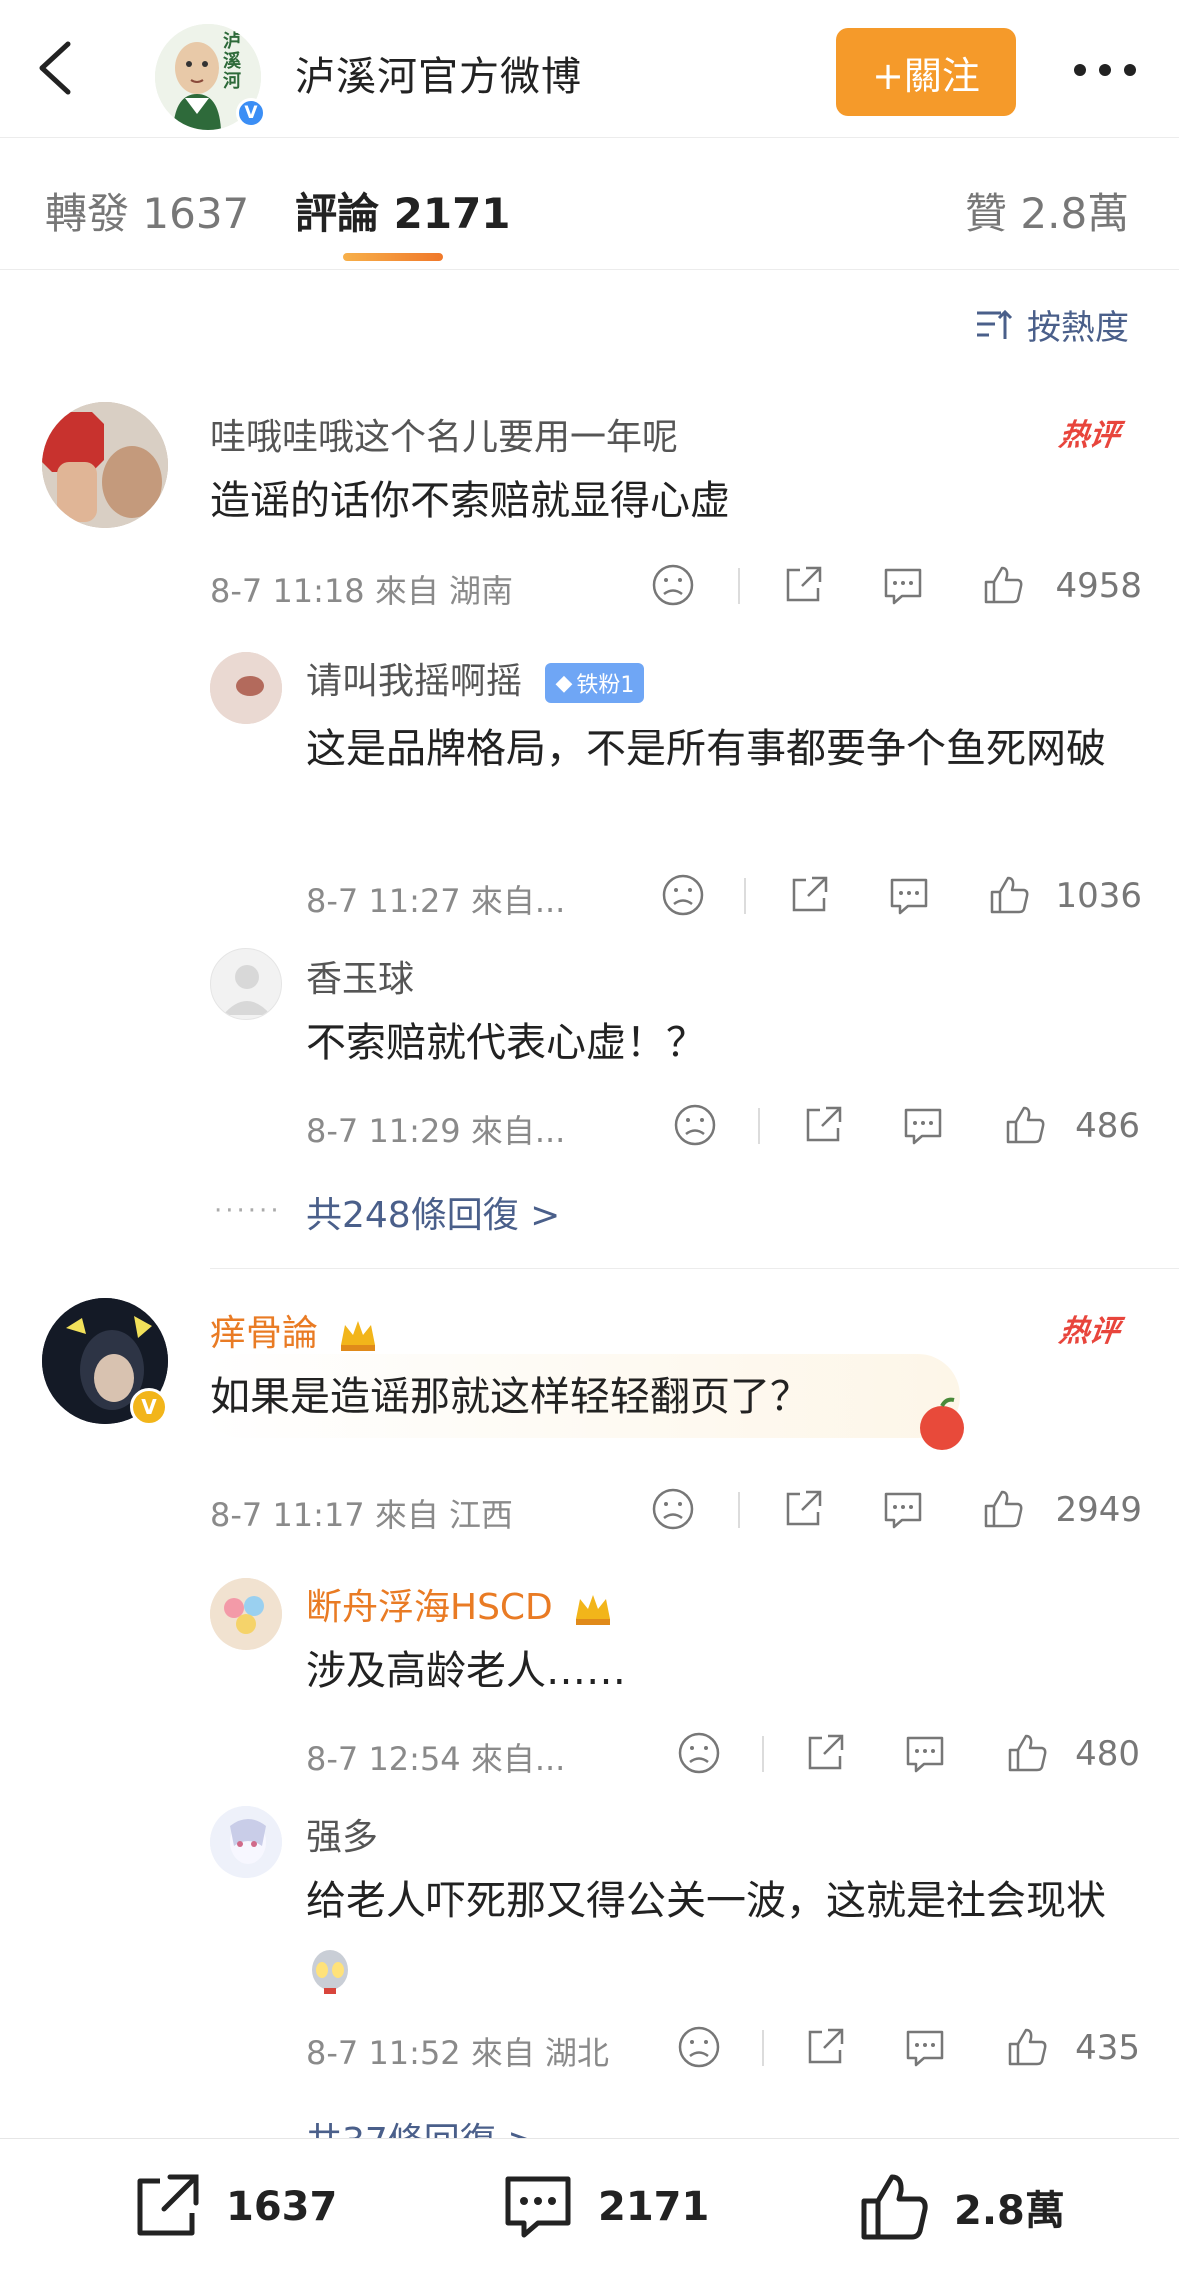  Describe the element at coordinates (330, 1972) in the screenshot. I see `ultraman-emoji-icon` at that location.